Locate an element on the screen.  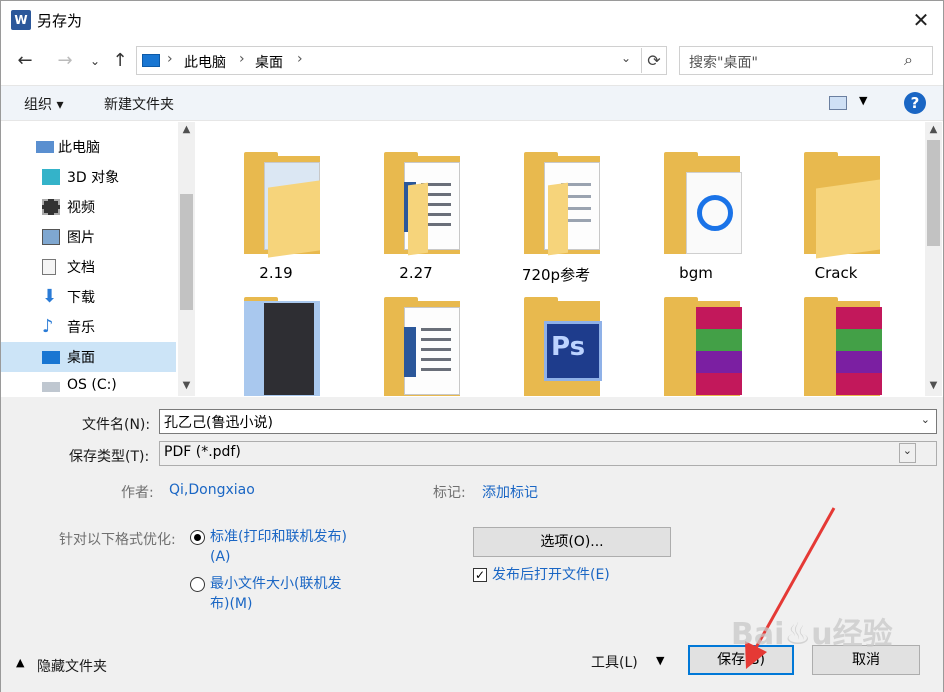
sidebar-item-label: 图片 is located at coordinates (81, 238).